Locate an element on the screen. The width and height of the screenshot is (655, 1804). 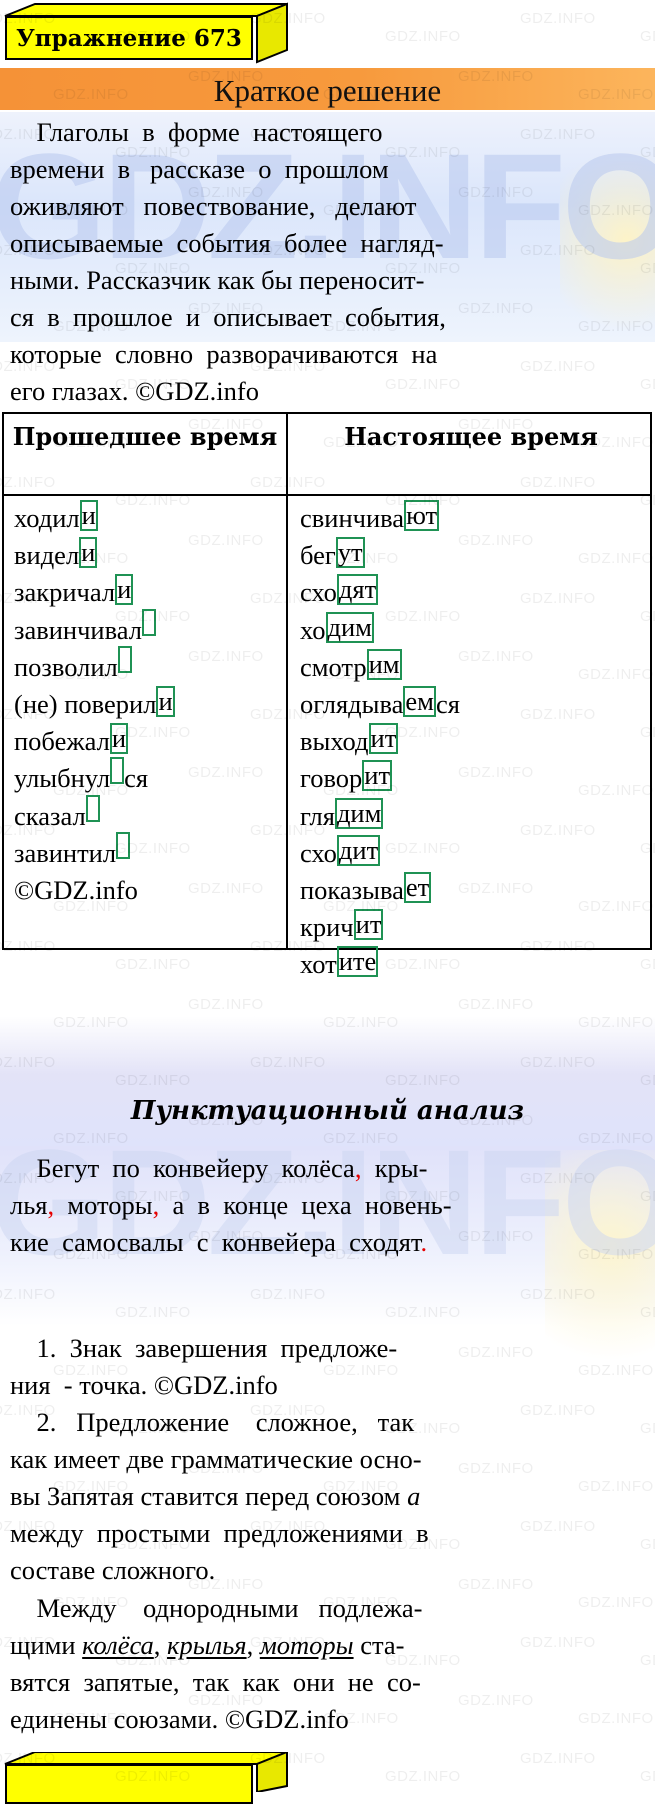
verb-stem: крич is located at coordinates (327, 927).